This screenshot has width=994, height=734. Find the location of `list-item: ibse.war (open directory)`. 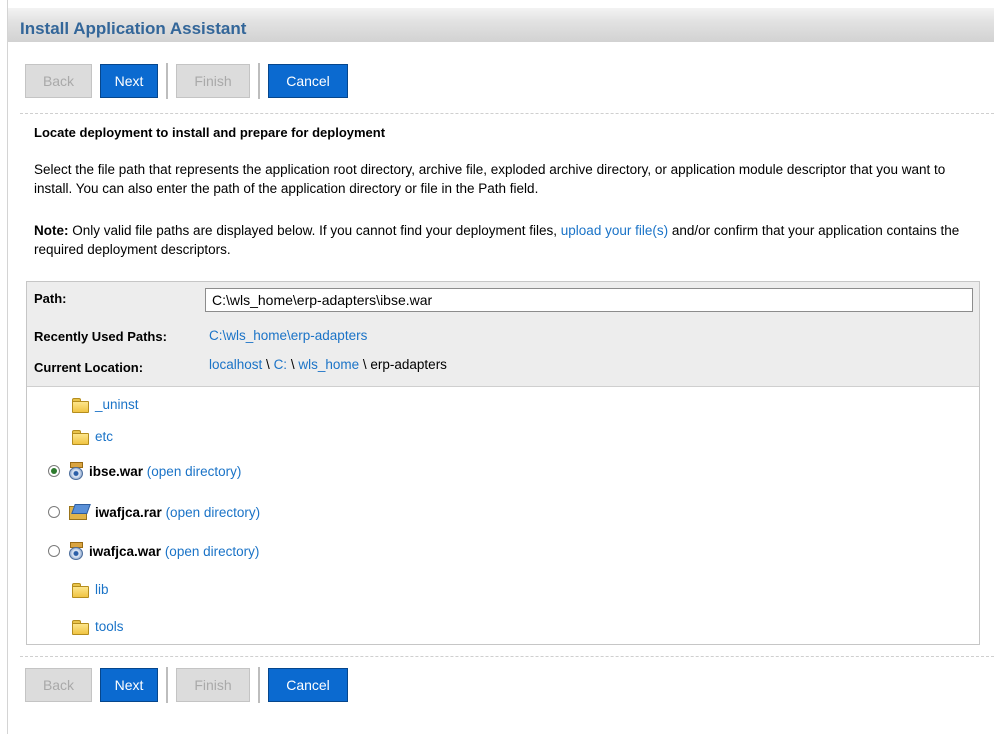

list-item: ibse.war (open directory) is located at coordinates (144, 471).